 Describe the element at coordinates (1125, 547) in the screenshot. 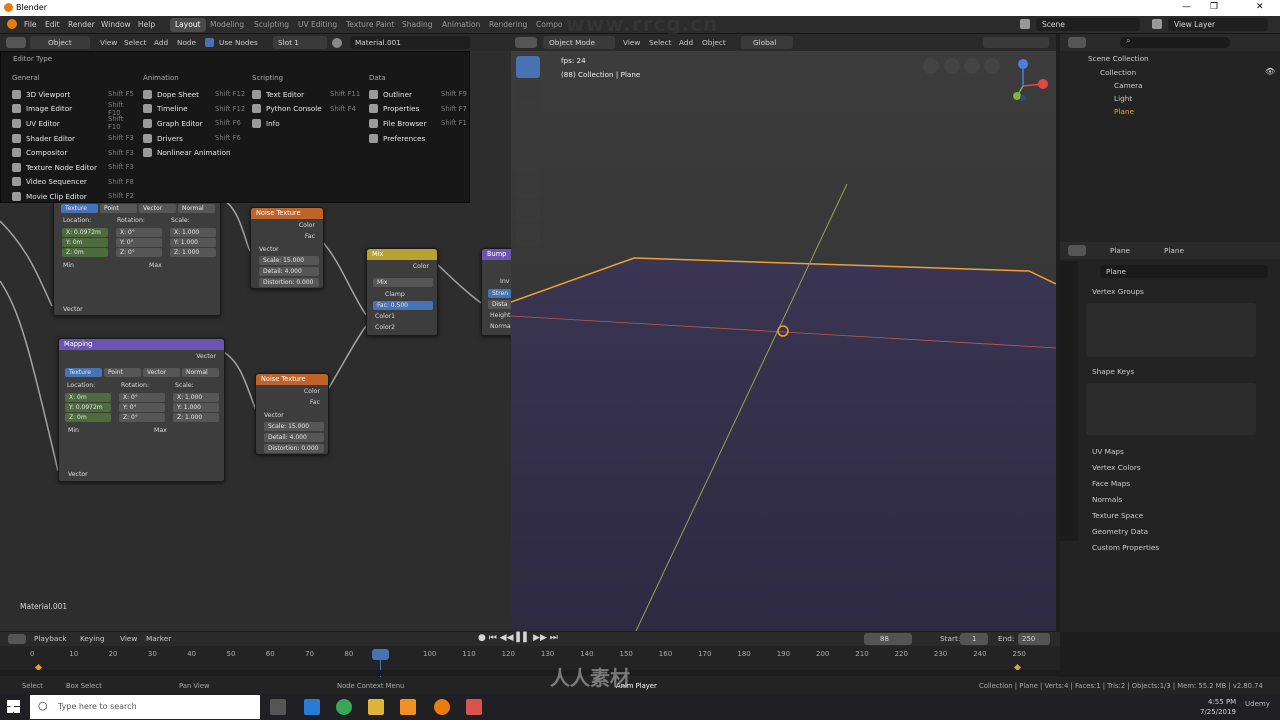

I see `section-custom-properties: Custom Properties` at that location.